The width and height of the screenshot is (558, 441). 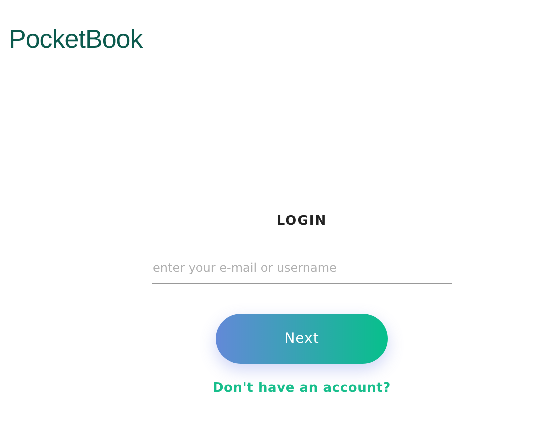 I want to click on logo: PocketBook, so click(x=76, y=39).